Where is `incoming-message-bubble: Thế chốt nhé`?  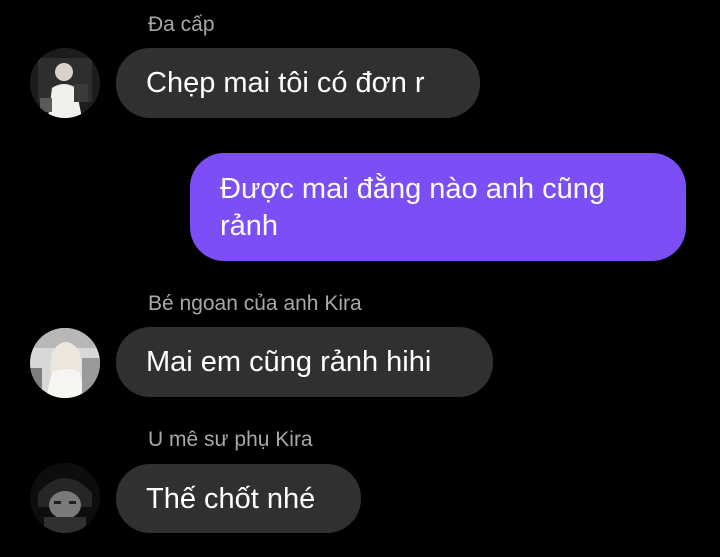 incoming-message-bubble: Thế chốt nhé is located at coordinates (238, 498).